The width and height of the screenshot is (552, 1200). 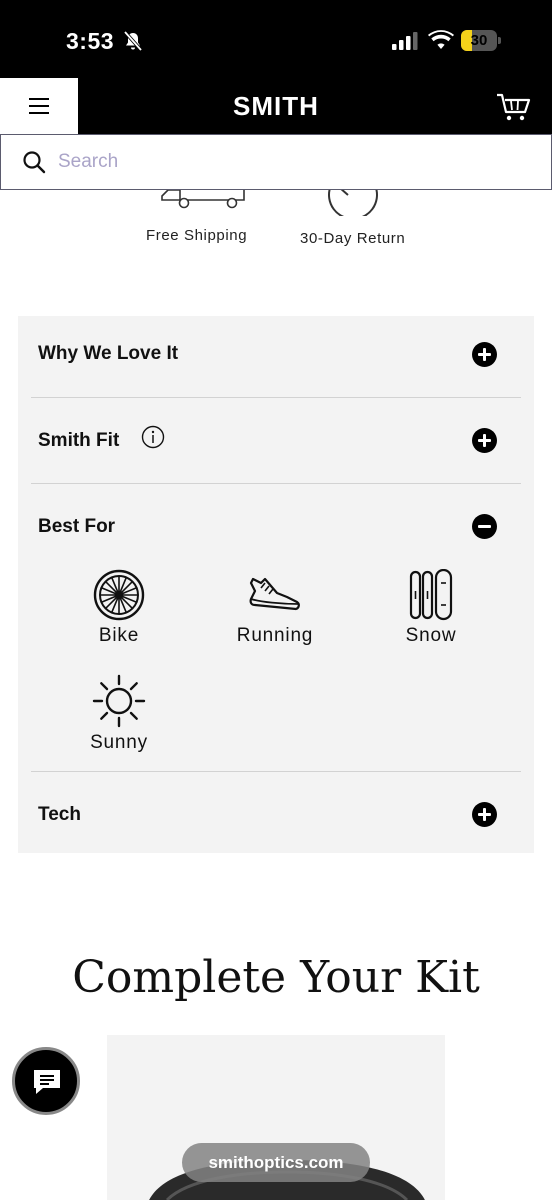 What do you see at coordinates (59, 815) in the screenshot?
I see `tech-title: Tech` at bounding box center [59, 815].